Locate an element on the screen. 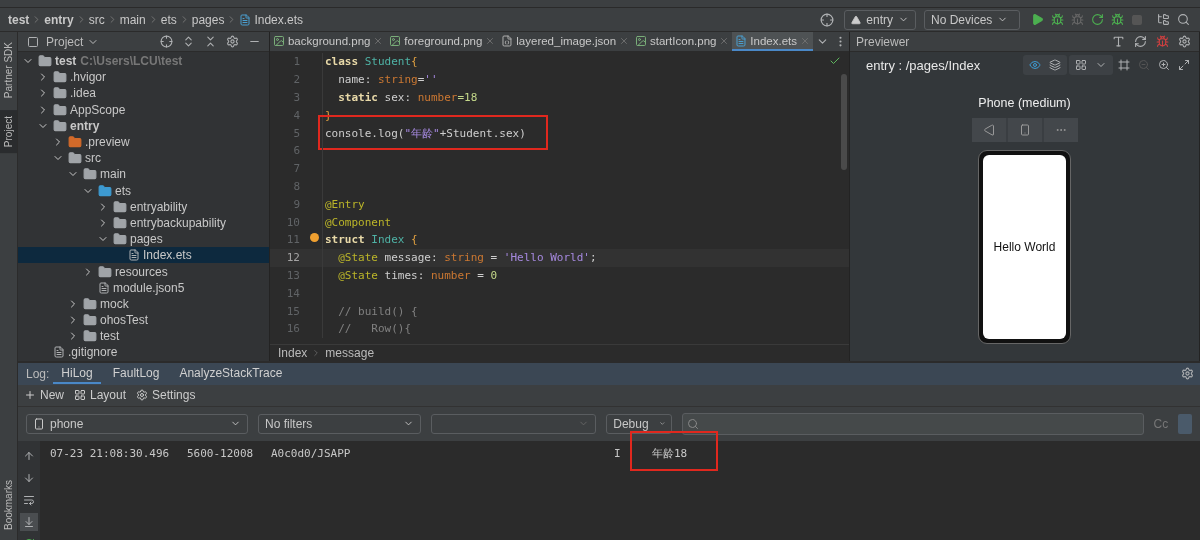 The height and width of the screenshot is (540, 1200). line-number: 4 is located at coordinates (296, 115).